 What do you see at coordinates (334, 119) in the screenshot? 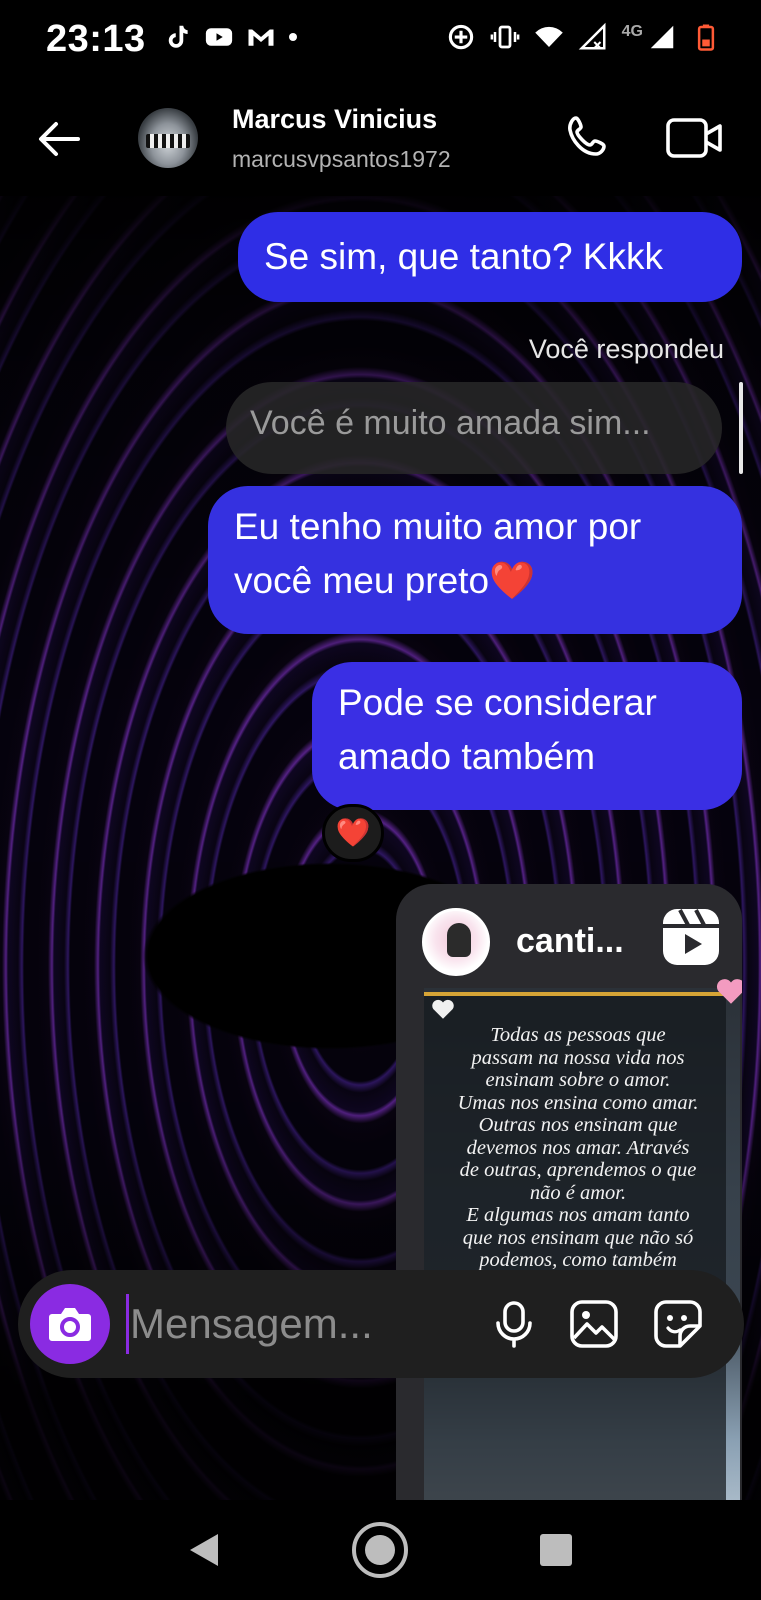
I see `contact-name: Marcus Vinicius` at bounding box center [334, 119].